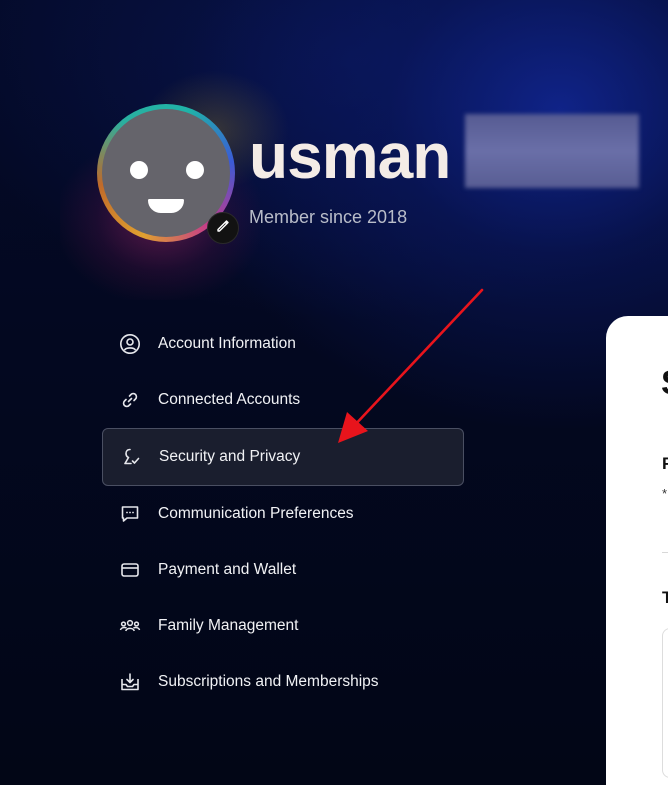 Image resolution: width=668 pixels, height=785 pixels. What do you see at coordinates (664, 383) in the screenshot?
I see `panel-heading: S` at bounding box center [664, 383].